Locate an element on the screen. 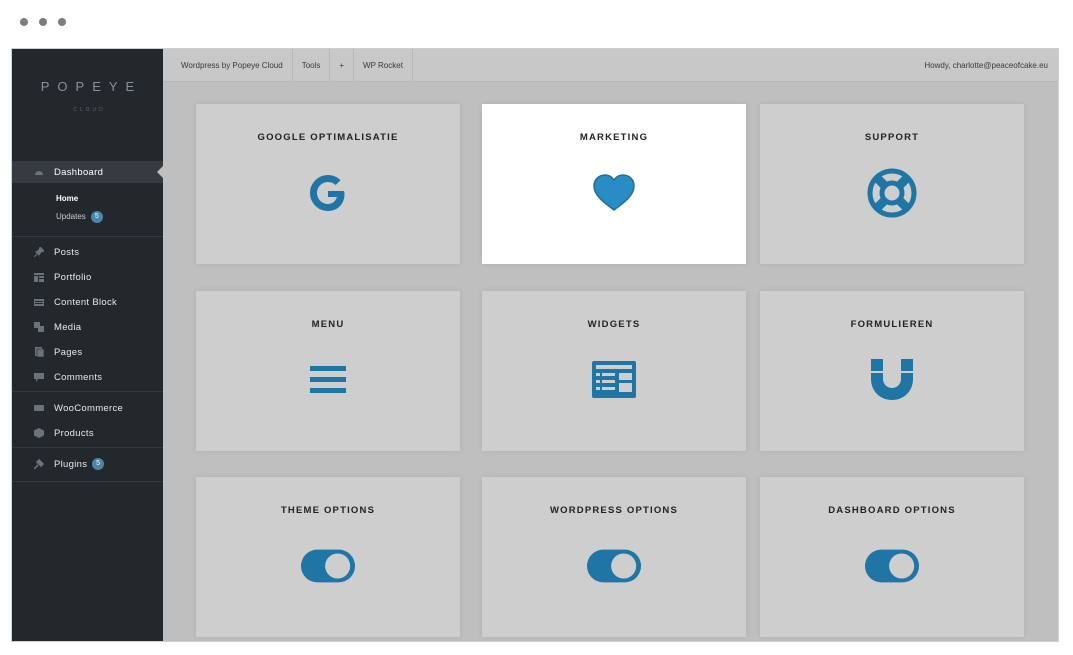 The image size is (1073, 655). sidebar-item-dashboard: Dashboard is located at coordinates (87, 172).